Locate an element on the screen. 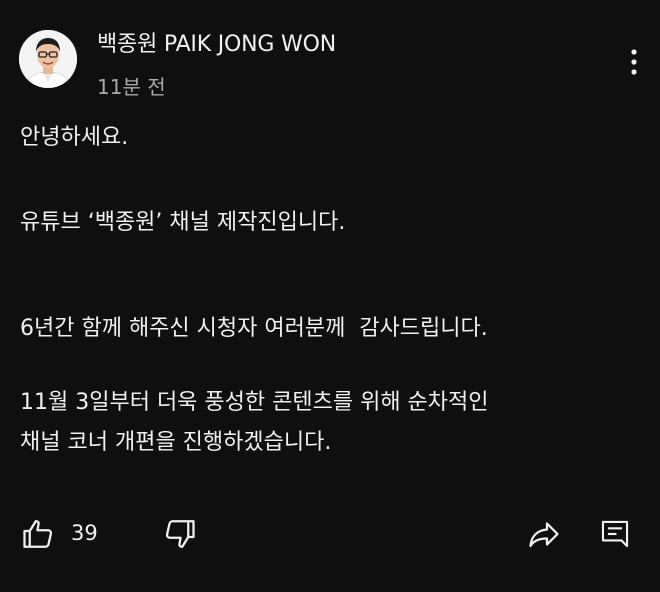 Image resolution: width=660 pixels, height=592 pixels. post-timestamp: 11분 전 is located at coordinates (131, 87).